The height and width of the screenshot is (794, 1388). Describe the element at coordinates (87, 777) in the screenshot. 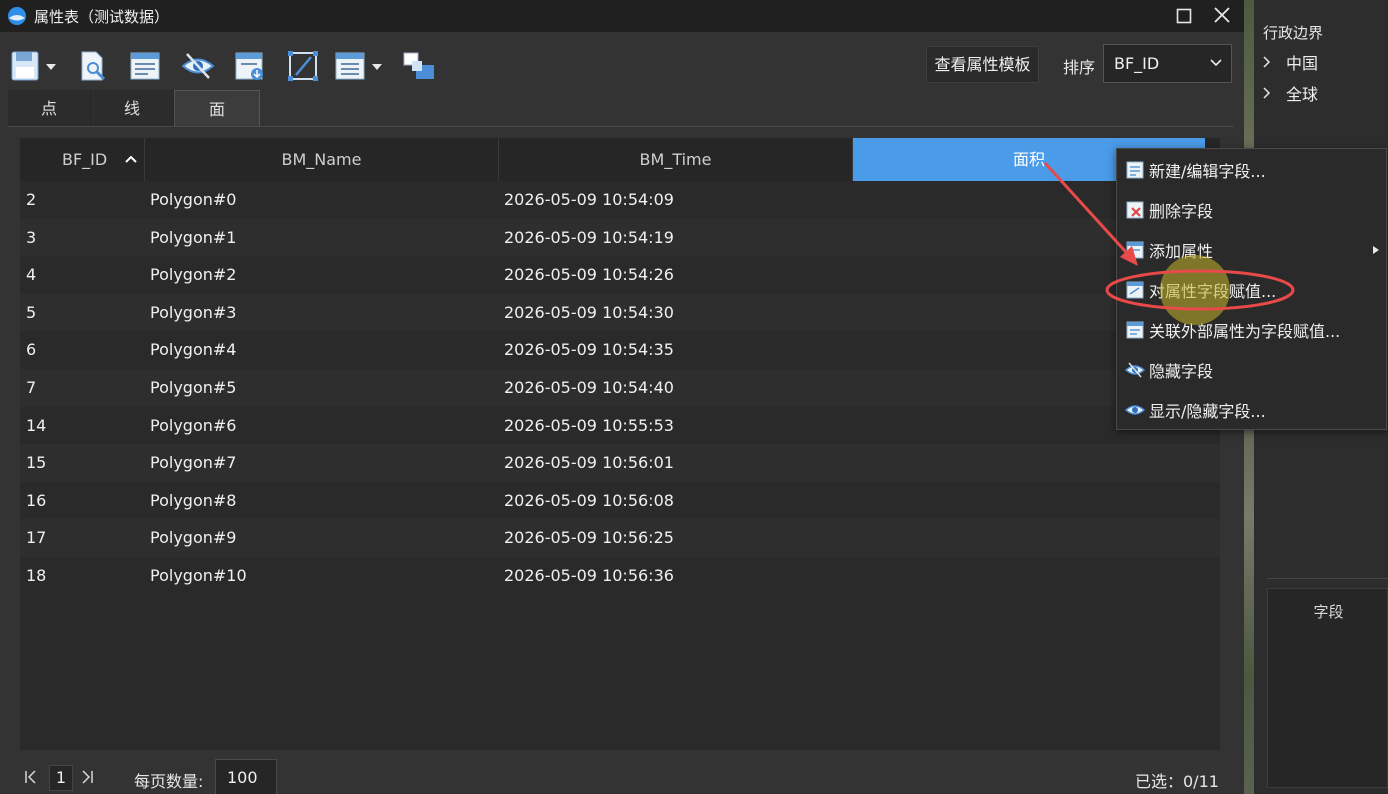

I see `last-page-icon` at that location.